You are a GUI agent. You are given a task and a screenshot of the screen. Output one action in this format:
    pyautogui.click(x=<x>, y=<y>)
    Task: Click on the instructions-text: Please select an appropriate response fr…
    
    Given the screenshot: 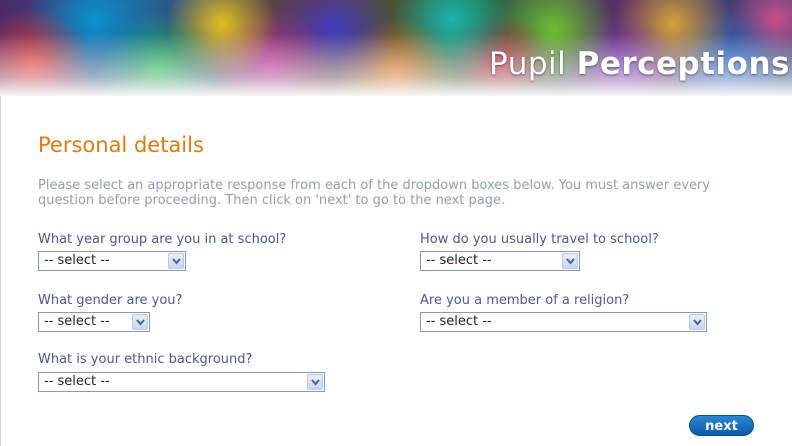 What is the action you would take?
    pyautogui.click(x=374, y=193)
    